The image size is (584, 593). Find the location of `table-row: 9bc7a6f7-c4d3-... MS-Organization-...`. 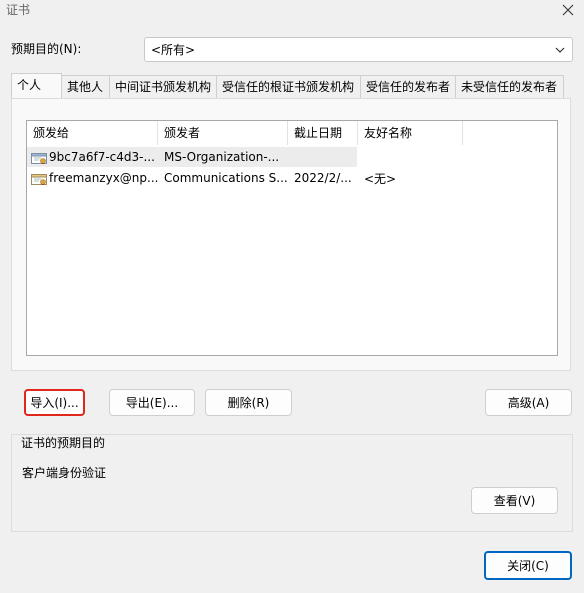

table-row: 9bc7a6f7-c4d3-... MS-Organization-... is located at coordinates (245, 157).